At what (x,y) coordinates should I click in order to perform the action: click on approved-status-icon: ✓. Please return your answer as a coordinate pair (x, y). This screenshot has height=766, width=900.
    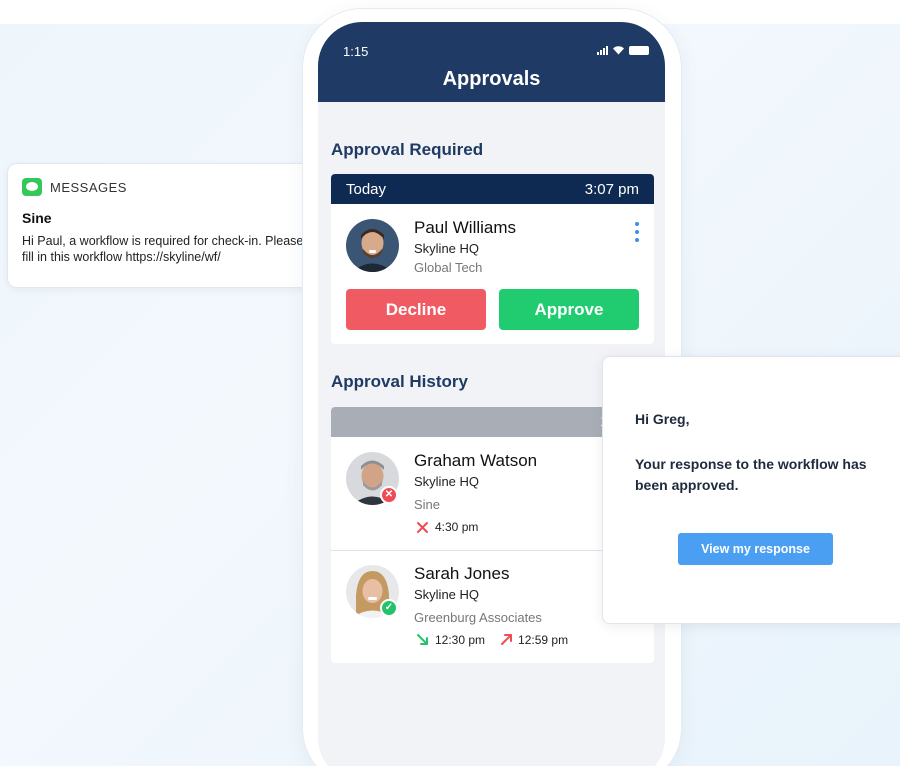
    Looking at the image, I should click on (389, 608).